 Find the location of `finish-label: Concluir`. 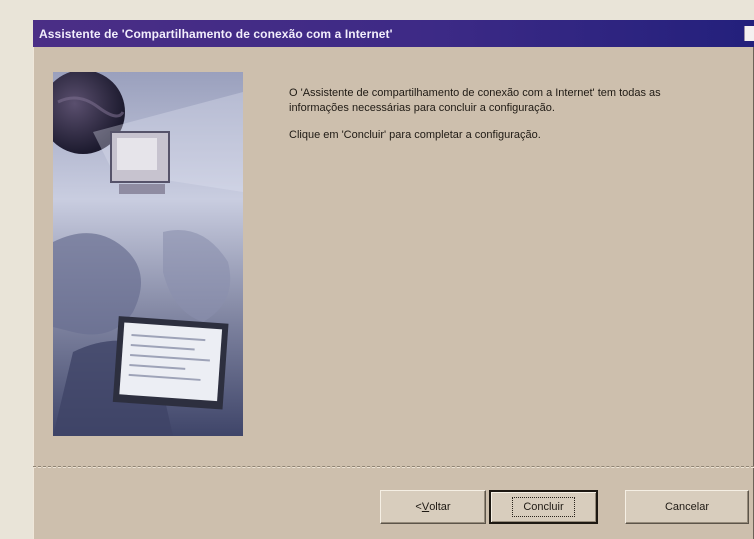

finish-label: Concluir is located at coordinates (543, 507).